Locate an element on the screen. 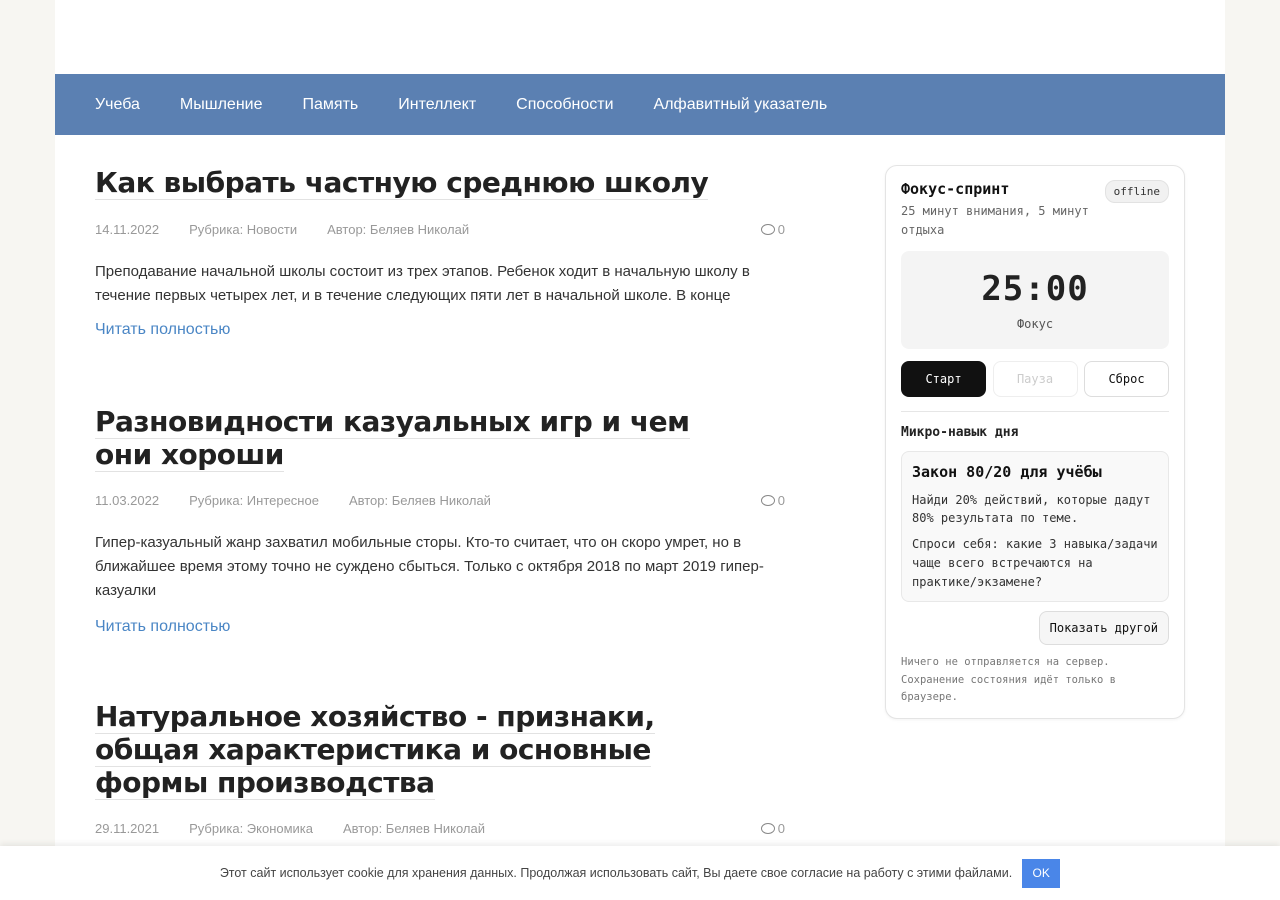  post-category: Рубрика: Экономика is located at coordinates (251, 829).